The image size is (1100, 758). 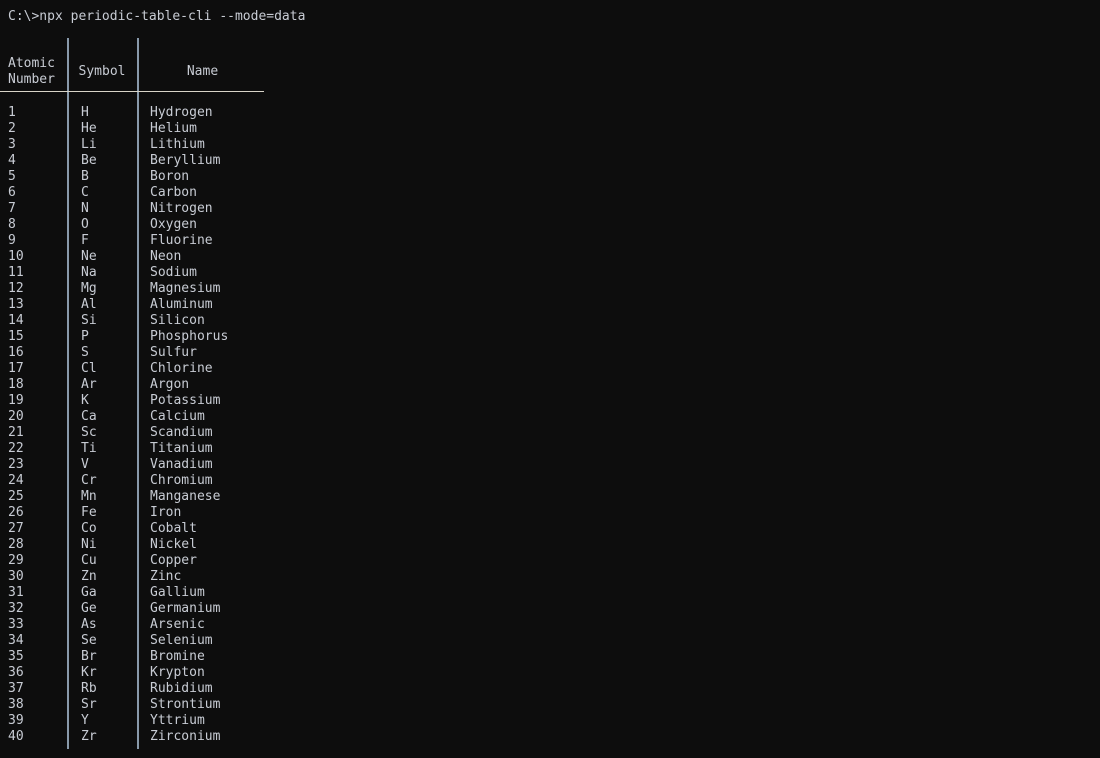 I want to click on cell-symbol: H, so click(x=85, y=112).